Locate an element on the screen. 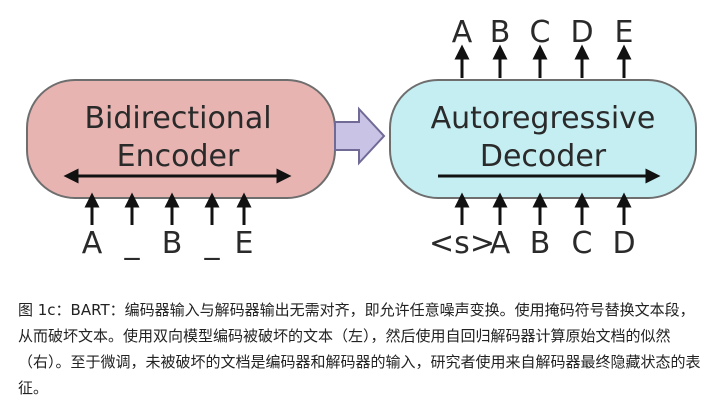  encoder-label-line1: Bidirectional is located at coordinates (177, 118).